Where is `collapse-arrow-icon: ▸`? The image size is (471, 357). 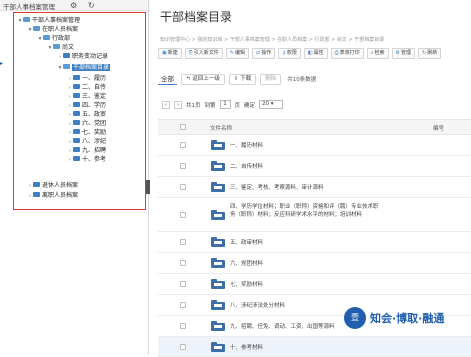
collapse-arrow-icon: ▸ is located at coordinates (1, 63).